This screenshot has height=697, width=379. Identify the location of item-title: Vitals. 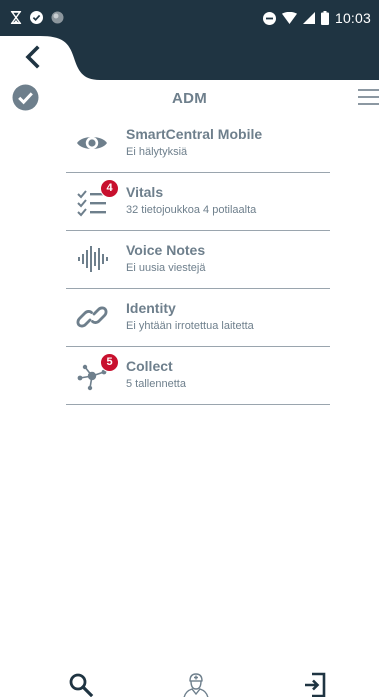
(145, 192).